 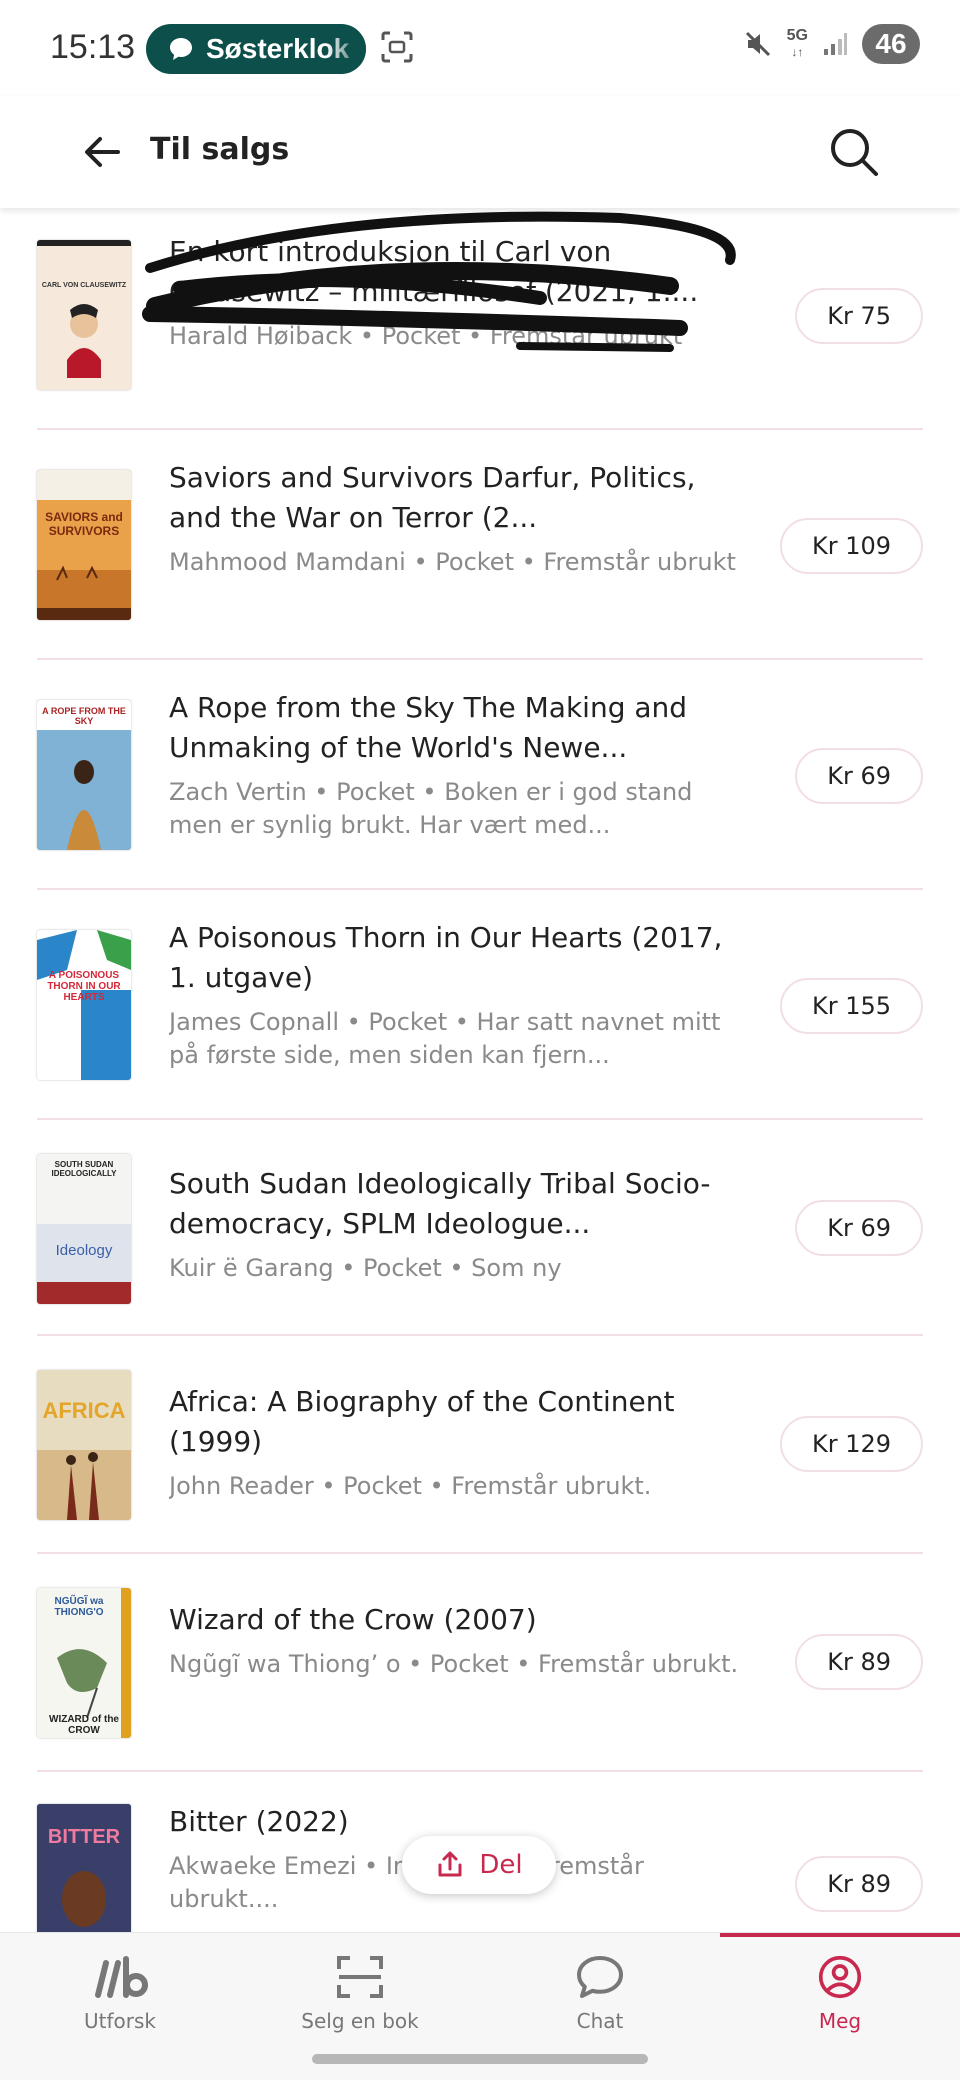 I want to click on back-button, so click(x=102, y=152).